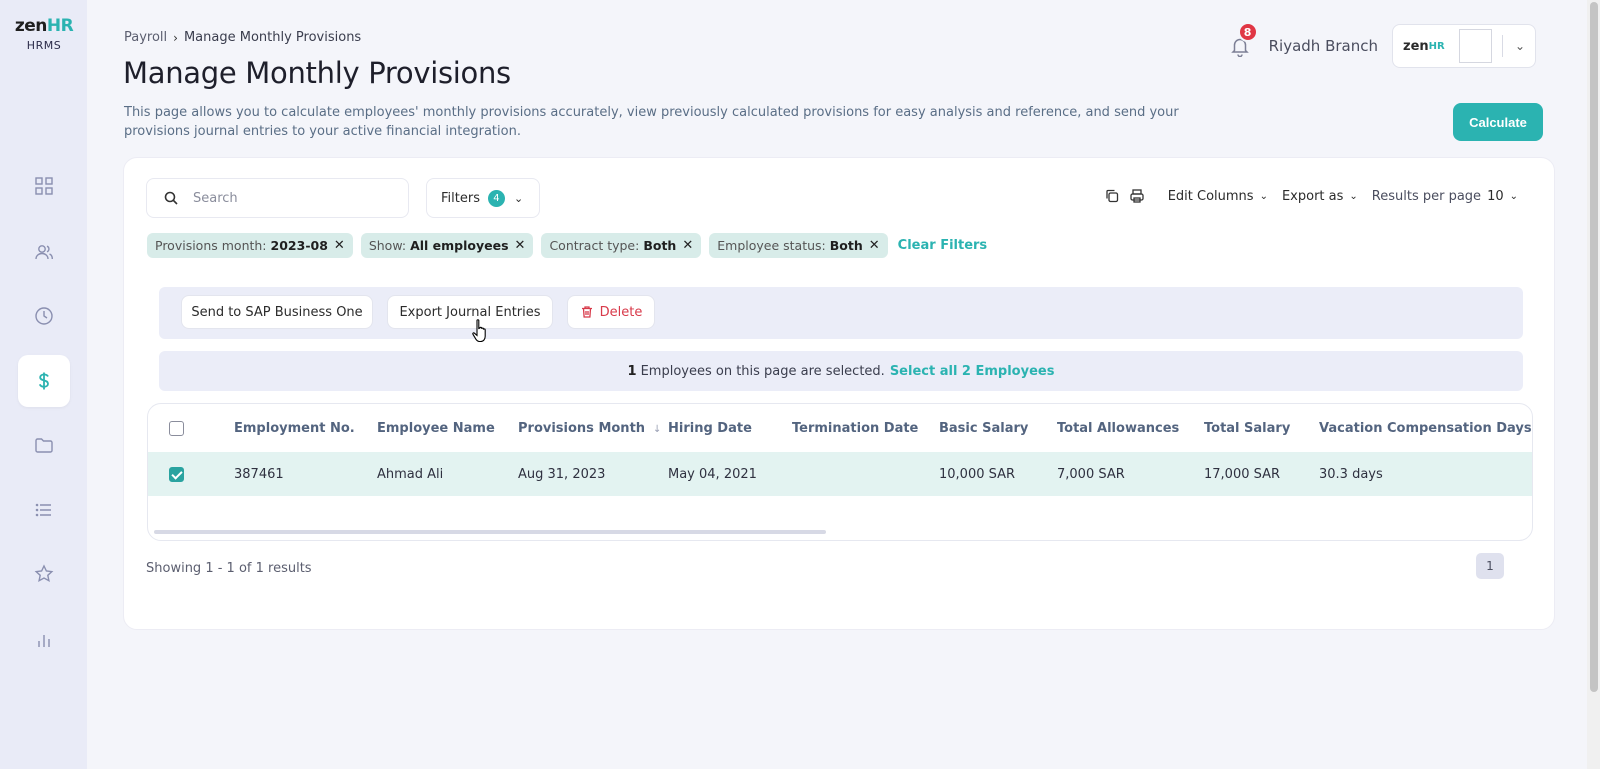 Image resolution: width=1600 pixels, height=769 pixels. Describe the element at coordinates (171, 198) in the screenshot. I see `search-icon` at that location.